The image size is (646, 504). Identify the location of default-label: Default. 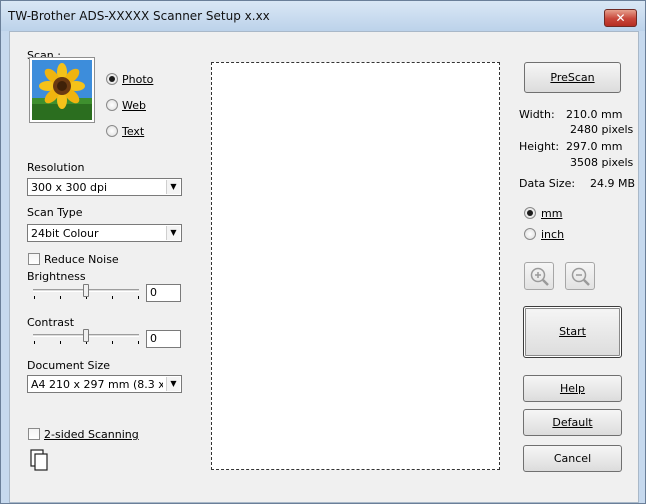
(572, 422).